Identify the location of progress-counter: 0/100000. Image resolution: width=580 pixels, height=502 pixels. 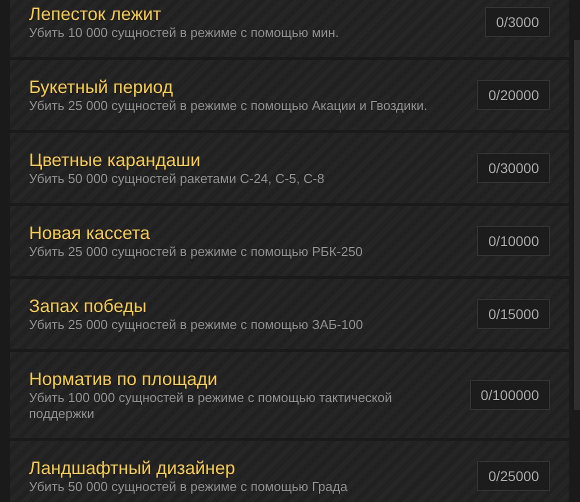
(510, 395).